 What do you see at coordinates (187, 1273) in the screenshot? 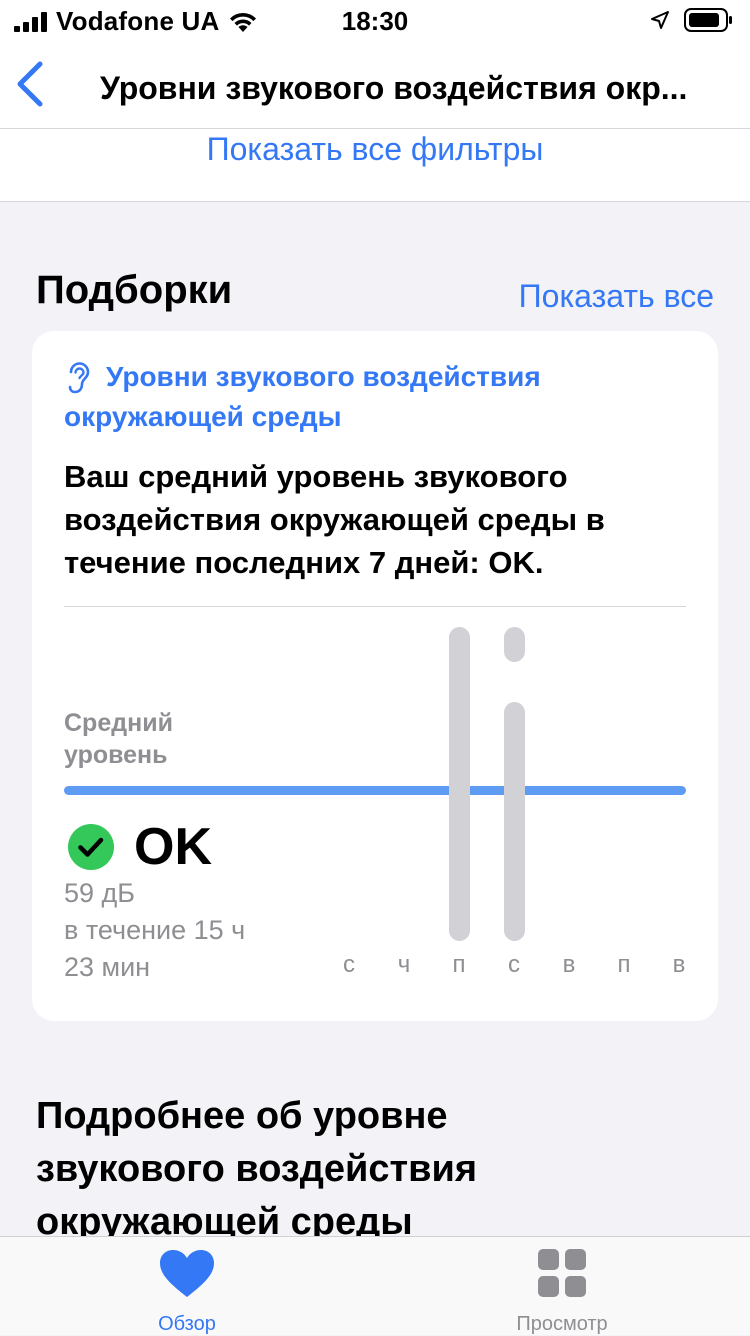
I see `heart-icon` at bounding box center [187, 1273].